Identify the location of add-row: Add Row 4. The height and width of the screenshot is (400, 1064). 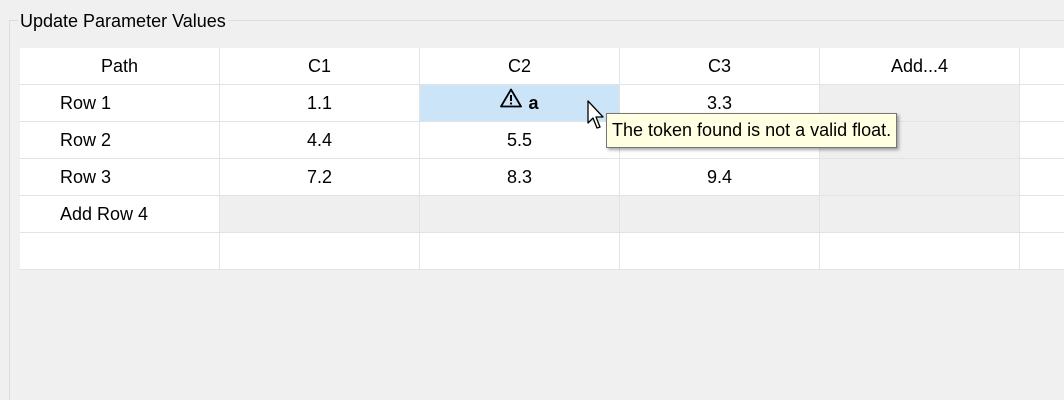
(542, 214).